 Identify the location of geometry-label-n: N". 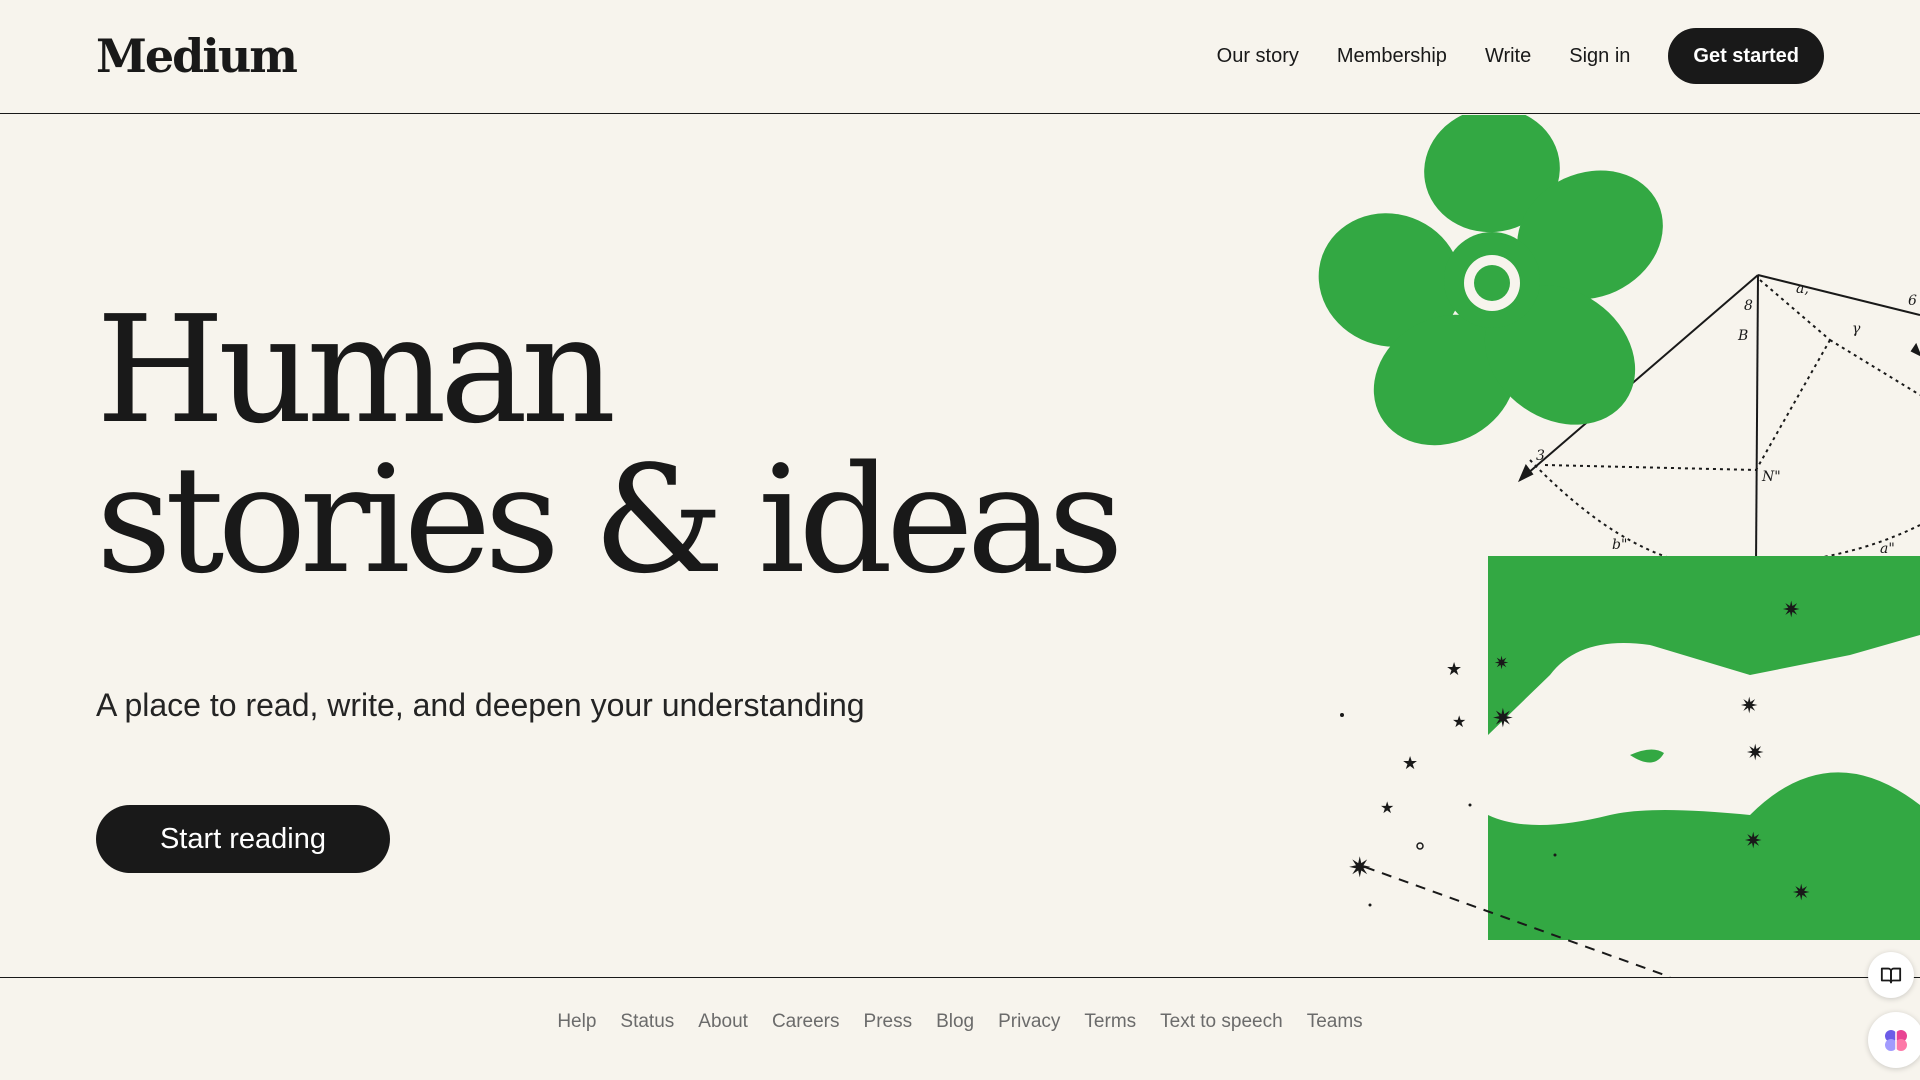
(1771, 477).